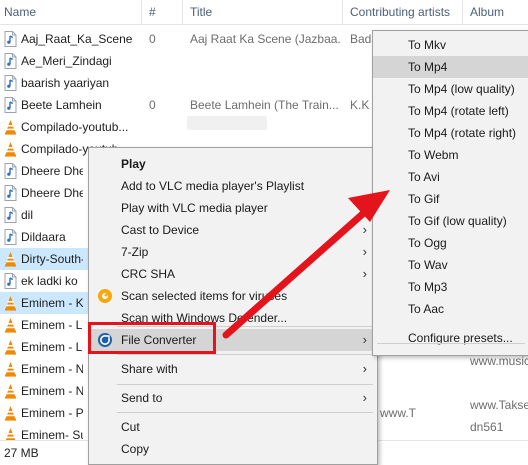 This screenshot has width=528, height=465. I want to click on submenu-item: To Aac, so click(450, 309).